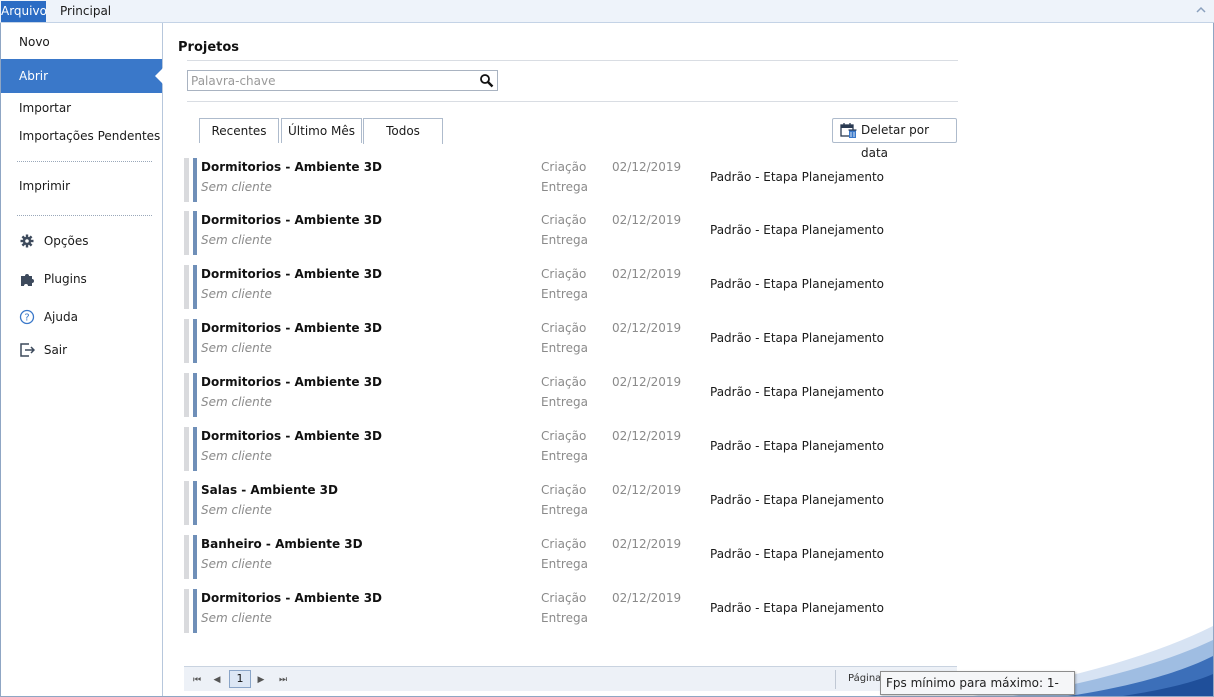 The width and height of the screenshot is (1214, 697). What do you see at coordinates (82, 76) in the screenshot?
I see `sidebar-item-abrir: Abrir` at bounding box center [82, 76].